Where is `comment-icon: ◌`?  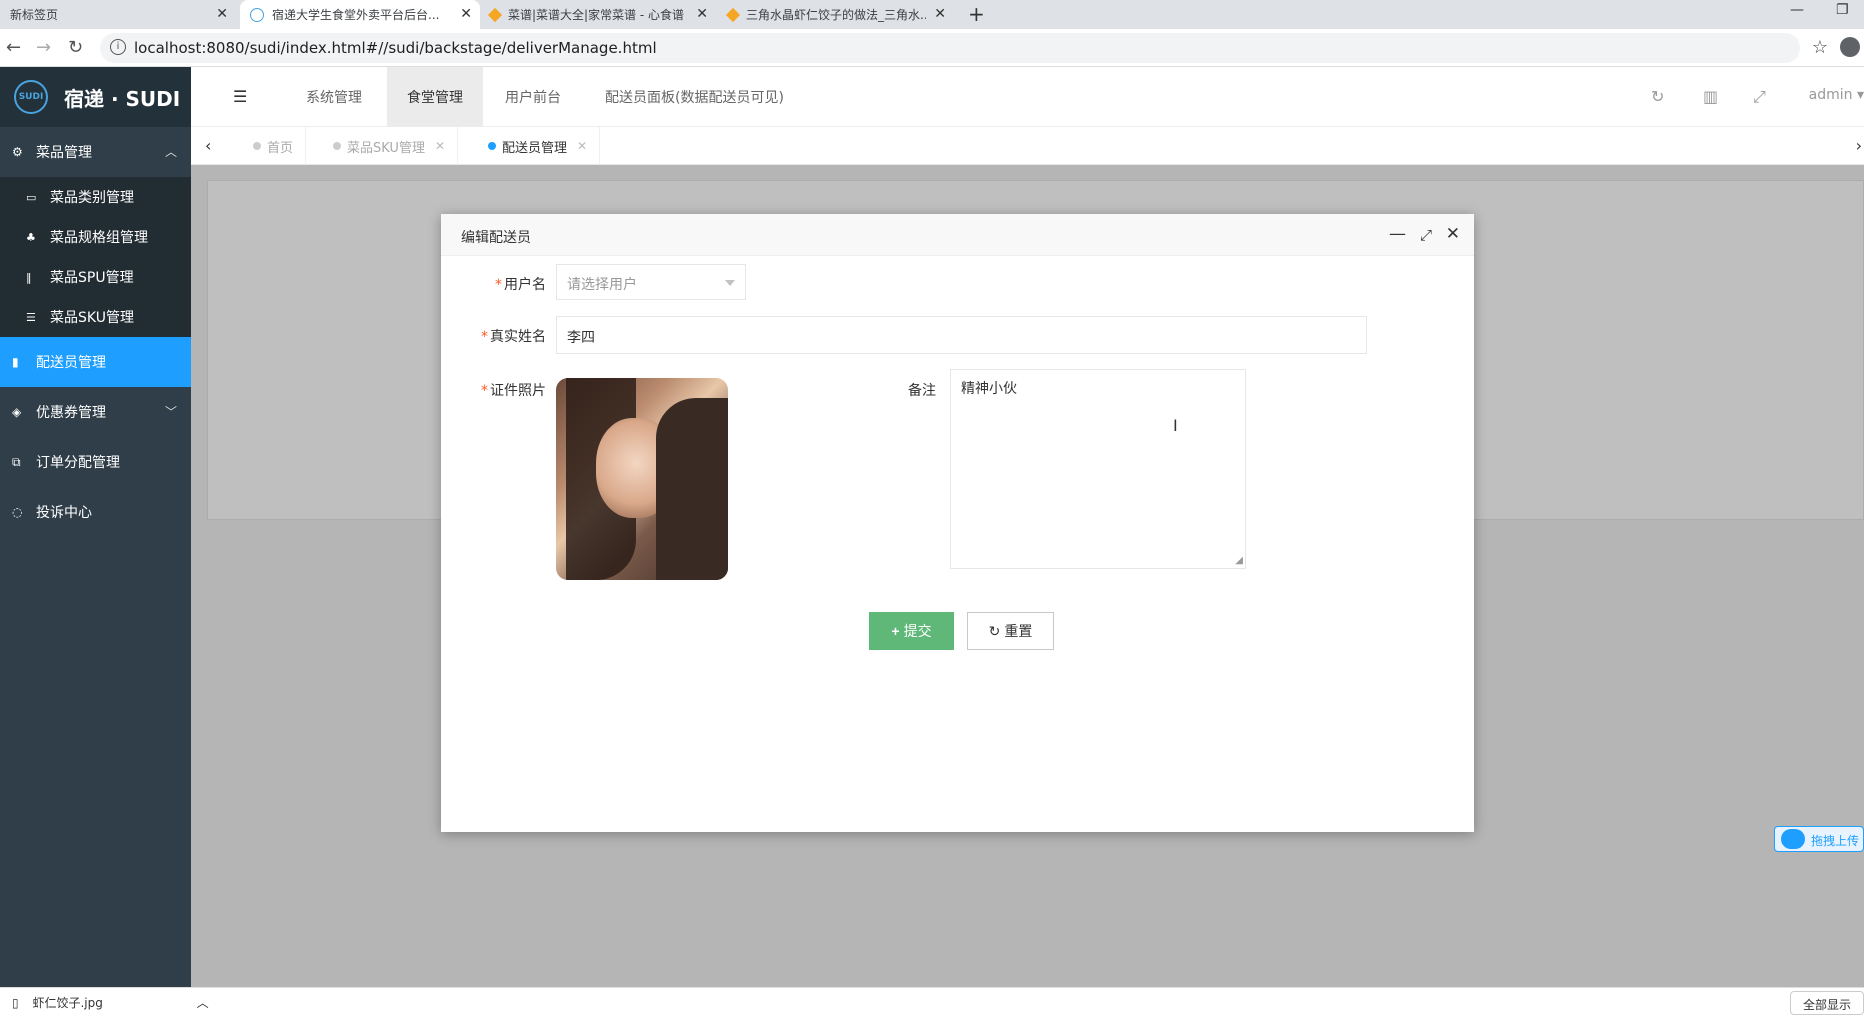
comment-icon: ◌ is located at coordinates (17, 512).